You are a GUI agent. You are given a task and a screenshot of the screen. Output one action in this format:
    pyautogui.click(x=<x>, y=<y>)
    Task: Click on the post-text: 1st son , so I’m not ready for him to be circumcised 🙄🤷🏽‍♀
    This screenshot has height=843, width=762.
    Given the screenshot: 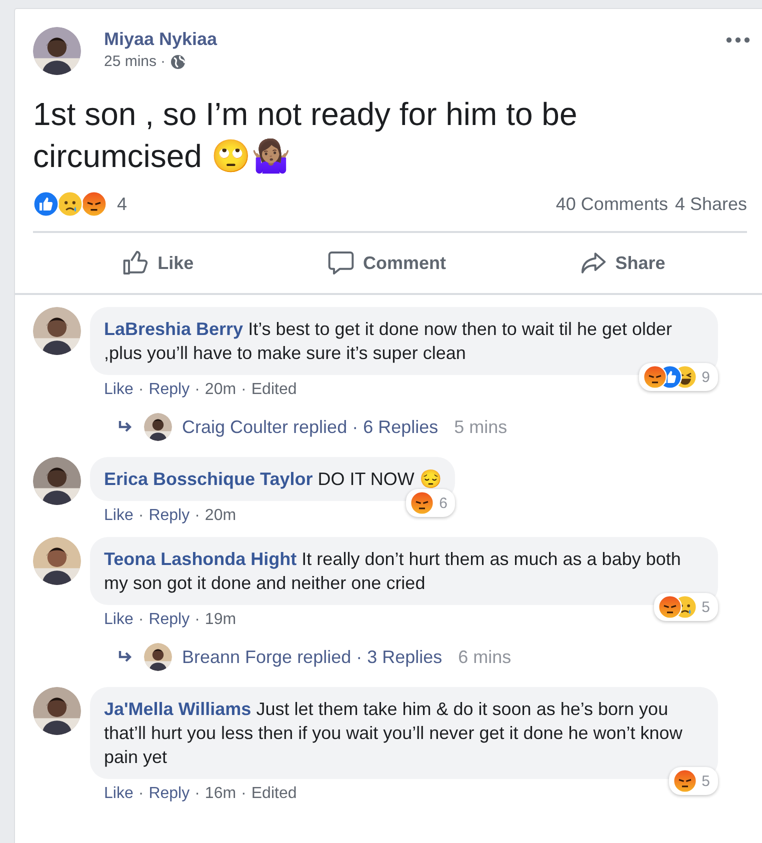 What is the action you would take?
    pyautogui.click(x=305, y=135)
    